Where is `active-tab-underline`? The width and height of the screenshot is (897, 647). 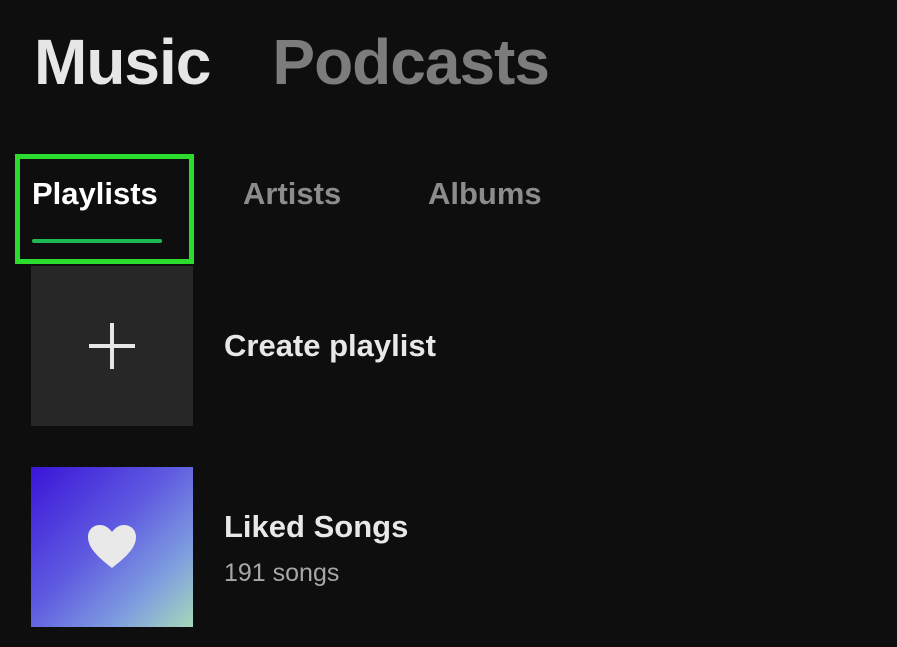
active-tab-underline is located at coordinates (97, 241).